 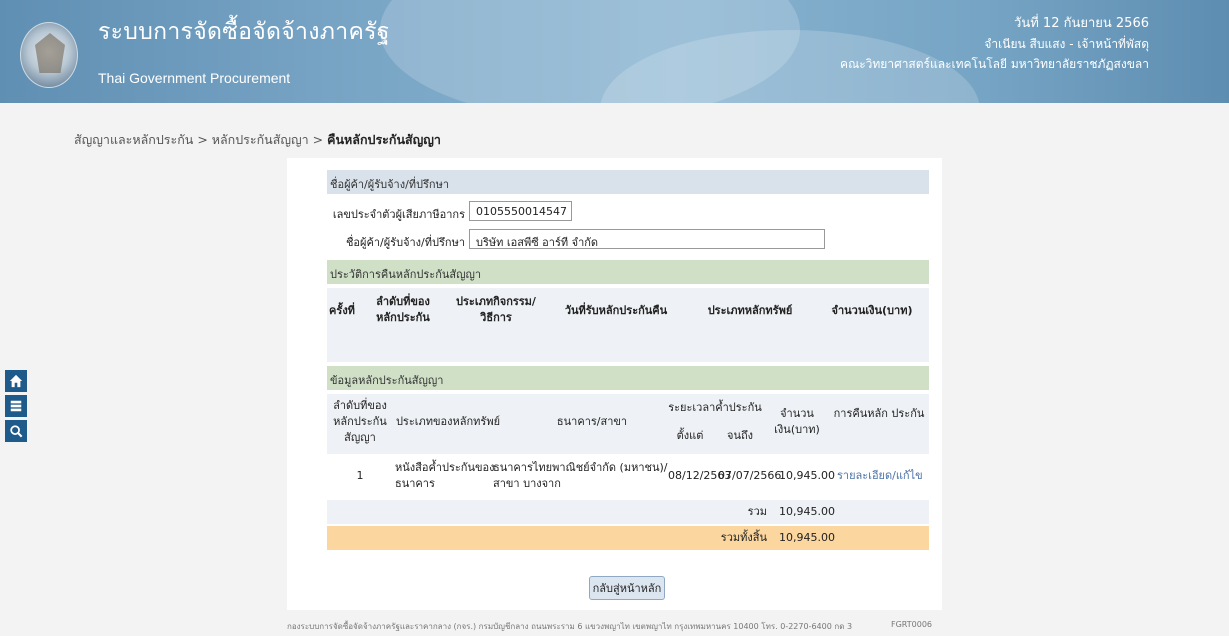 What do you see at coordinates (628, 538) in the screenshot?
I see `total-row: รวมทั้งสิ้น 10,945.00` at bounding box center [628, 538].